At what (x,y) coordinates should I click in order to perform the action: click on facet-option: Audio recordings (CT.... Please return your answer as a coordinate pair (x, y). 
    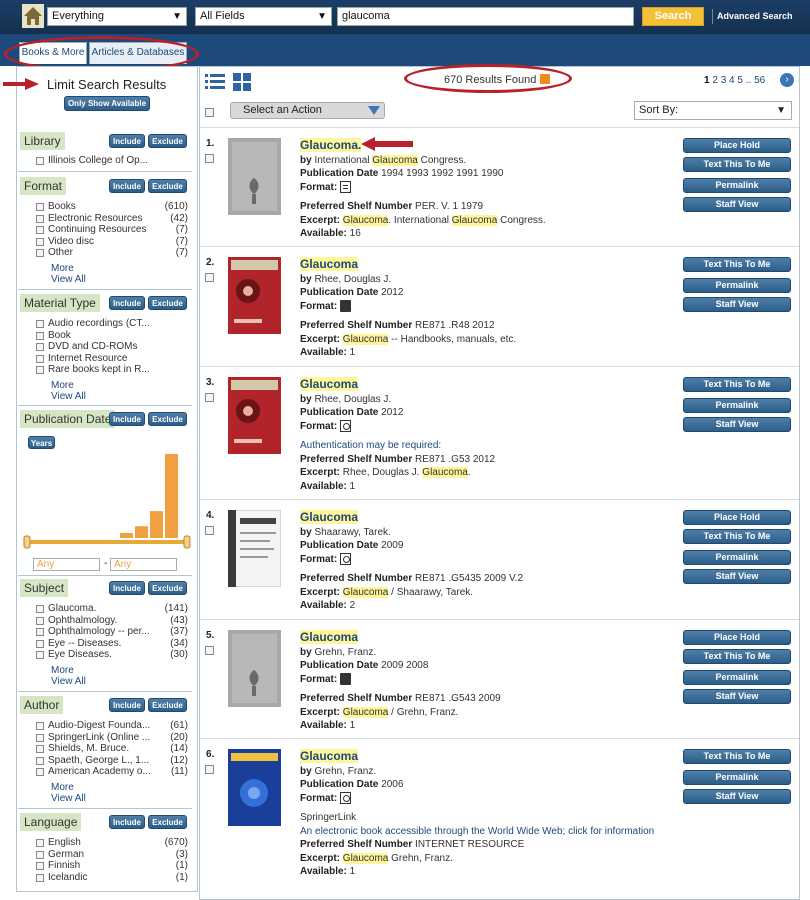
    Looking at the image, I should click on (105, 324).